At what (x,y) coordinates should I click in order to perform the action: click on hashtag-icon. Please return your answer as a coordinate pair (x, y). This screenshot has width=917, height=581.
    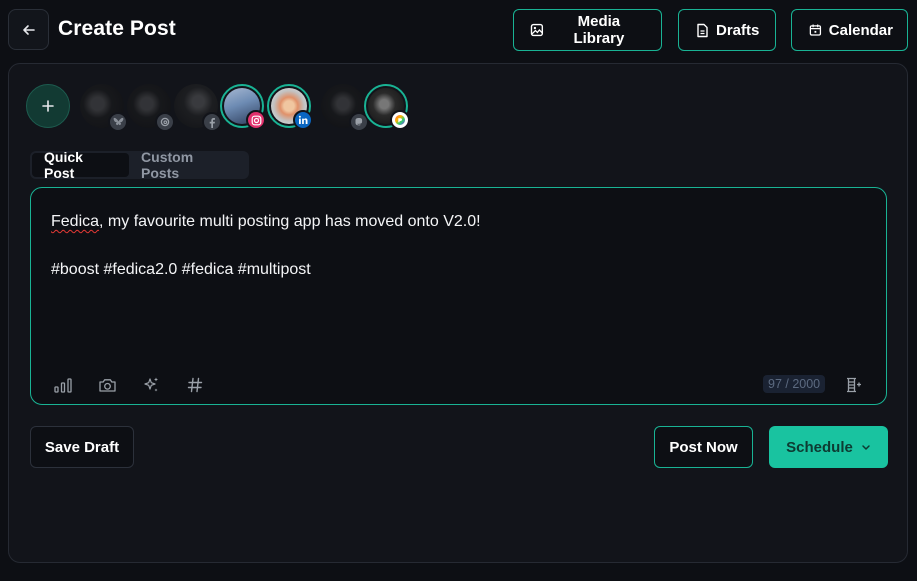
    Looking at the image, I should click on (195, 385).